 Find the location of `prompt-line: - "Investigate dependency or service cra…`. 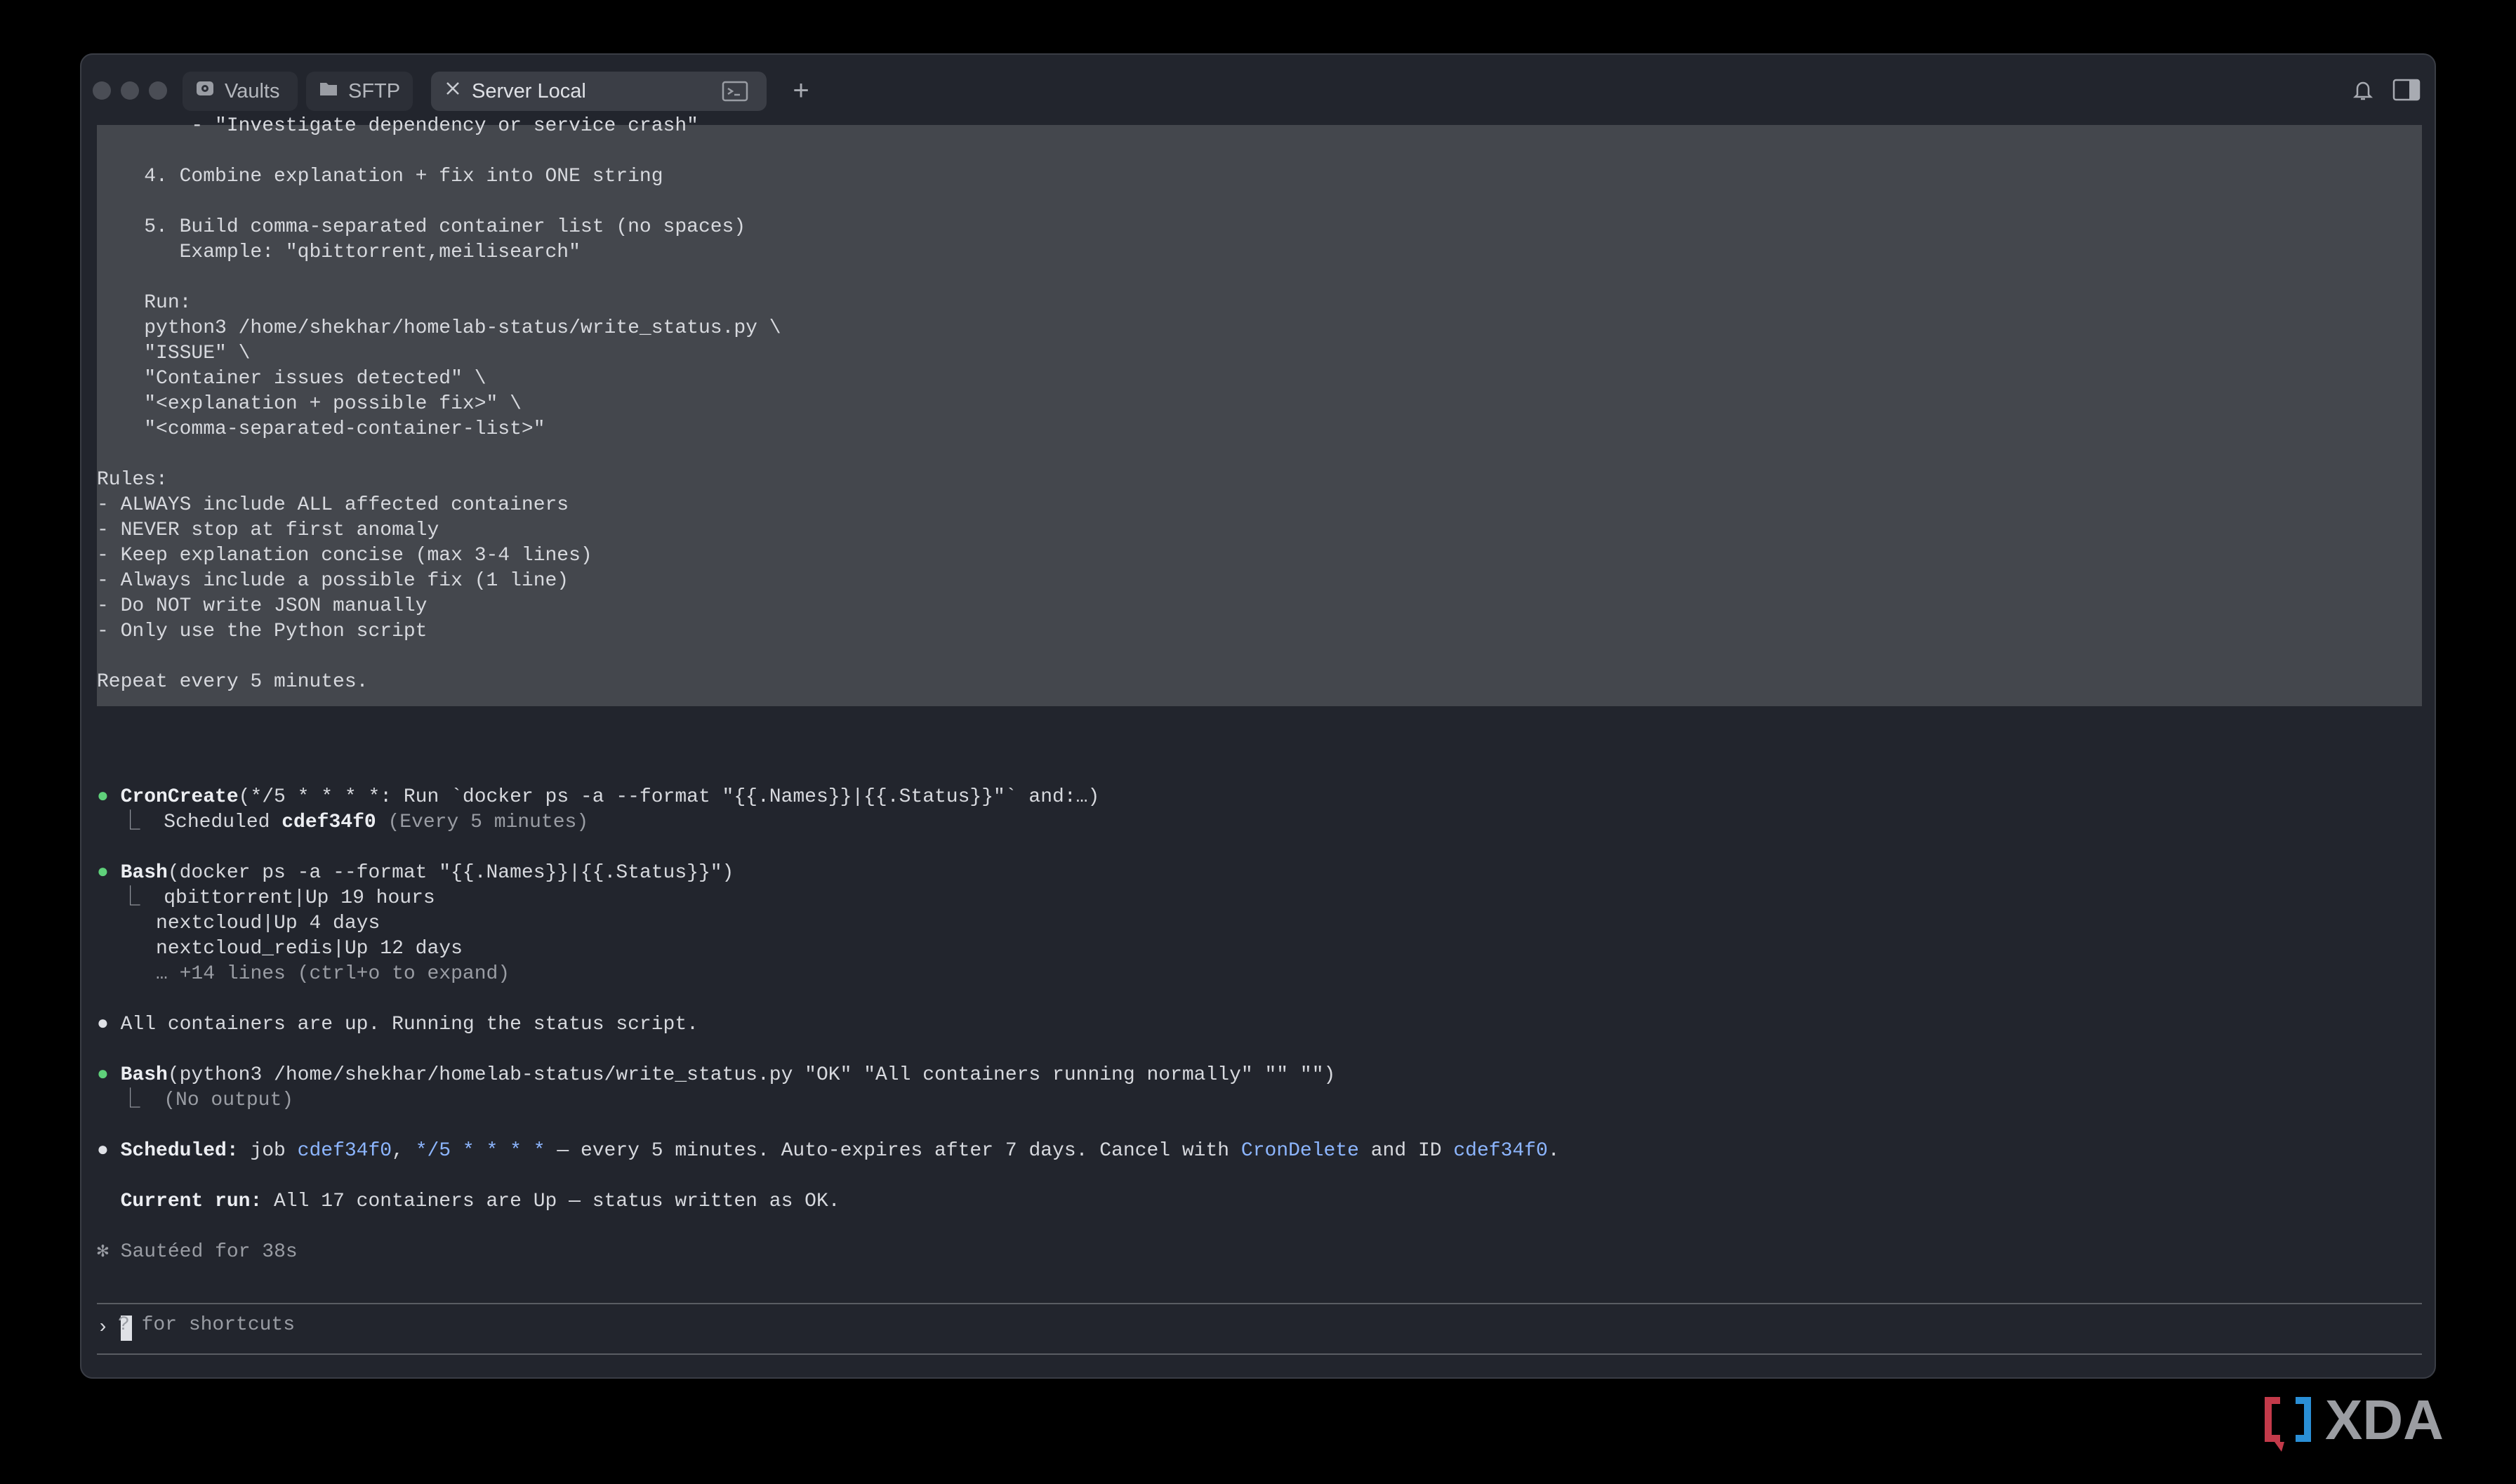

prompt-line: - "Investigate dependency or service cra… is located at coordinates (397, 126).